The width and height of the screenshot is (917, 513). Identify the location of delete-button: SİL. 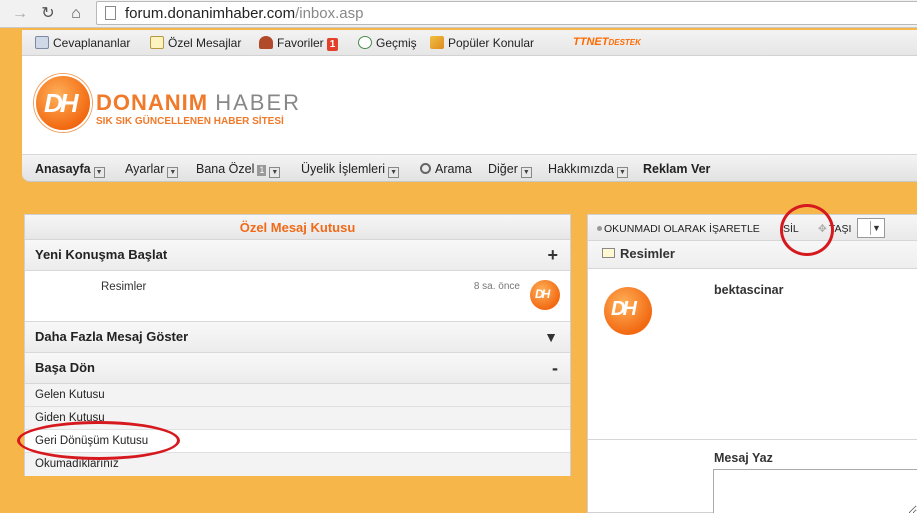
(791, 229).